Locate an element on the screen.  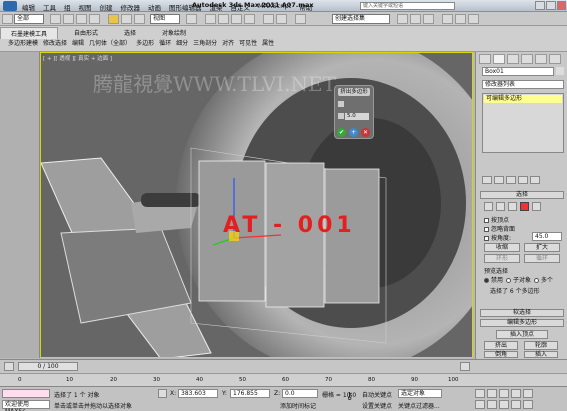
track-bar: 0 10 20 30 40 50 60 70 80 90 100 is located at coordinates (283, 379).